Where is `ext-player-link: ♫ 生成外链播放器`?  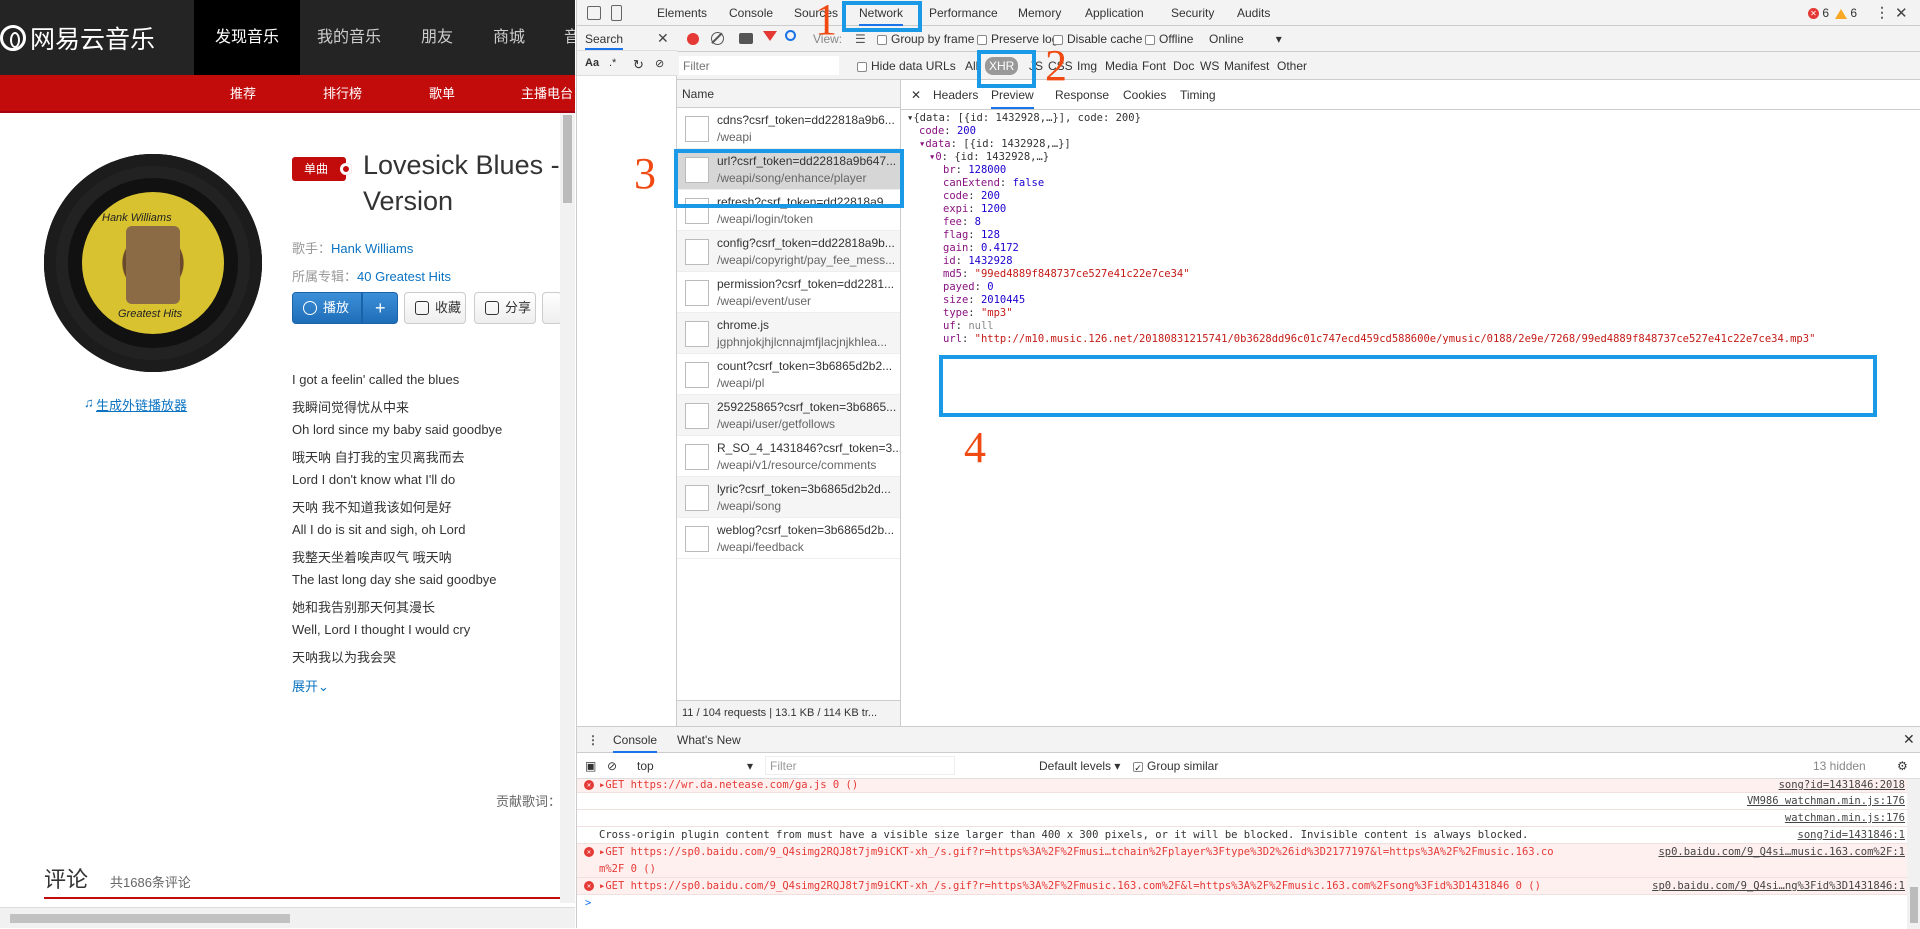
ext-player-link: ♫ 生成外链播放器 is located at coordinates (135, 404).